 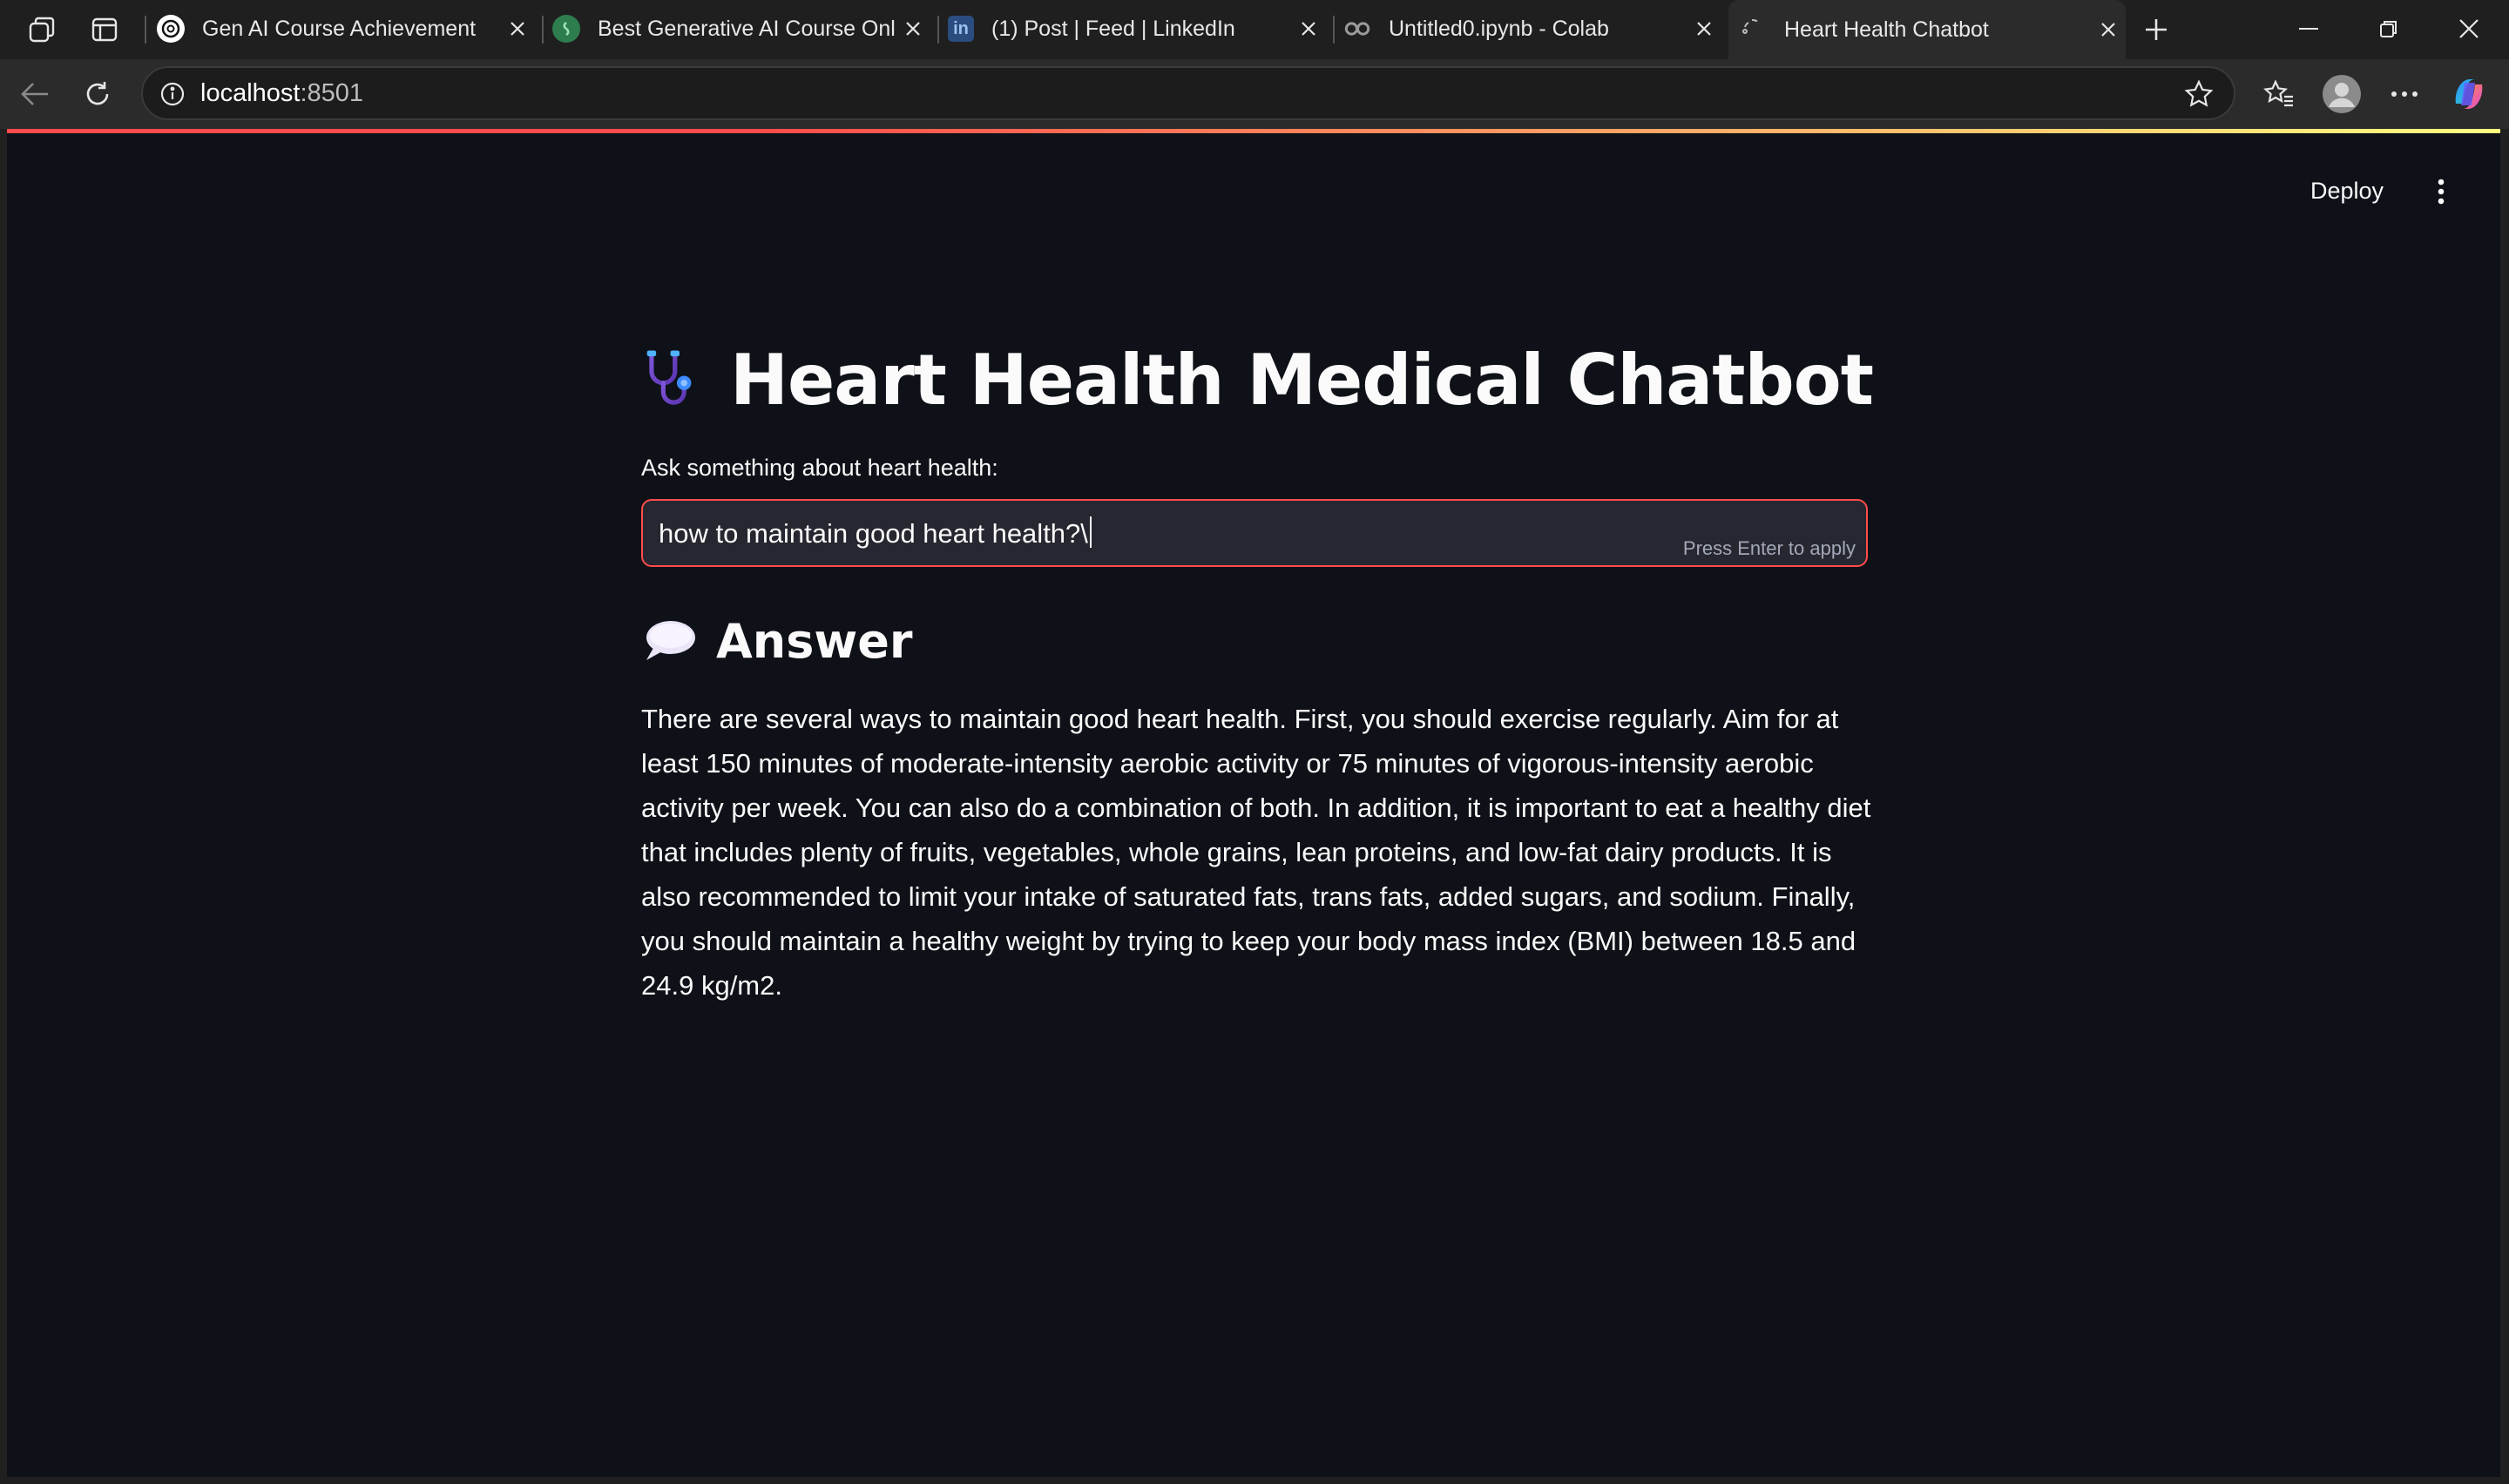 I want to click on minimize-icon, so click(x=2308, y=29).